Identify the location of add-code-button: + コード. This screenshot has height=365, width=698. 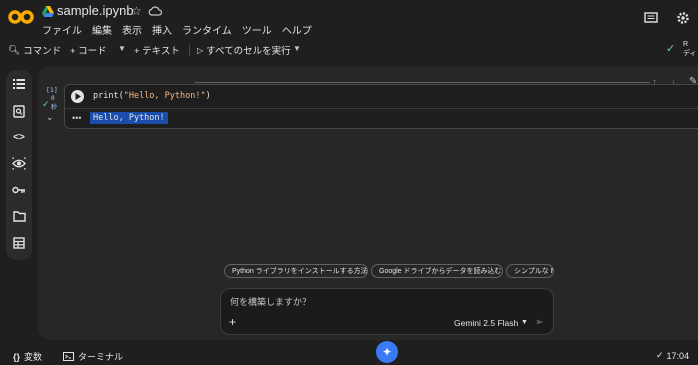
(88, 50).